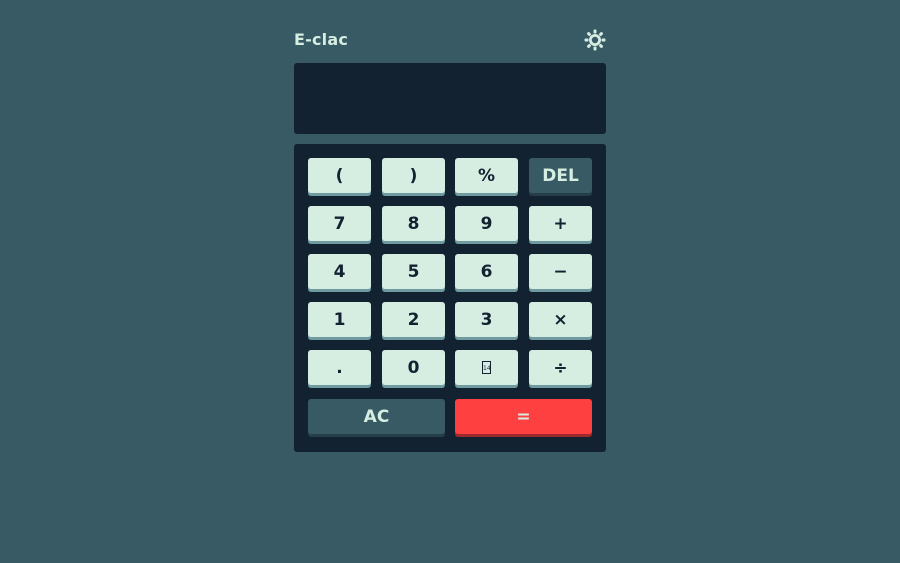  Describe the element at coordinates (450, 98) in the screenshot. I see `display-screen` at that location.